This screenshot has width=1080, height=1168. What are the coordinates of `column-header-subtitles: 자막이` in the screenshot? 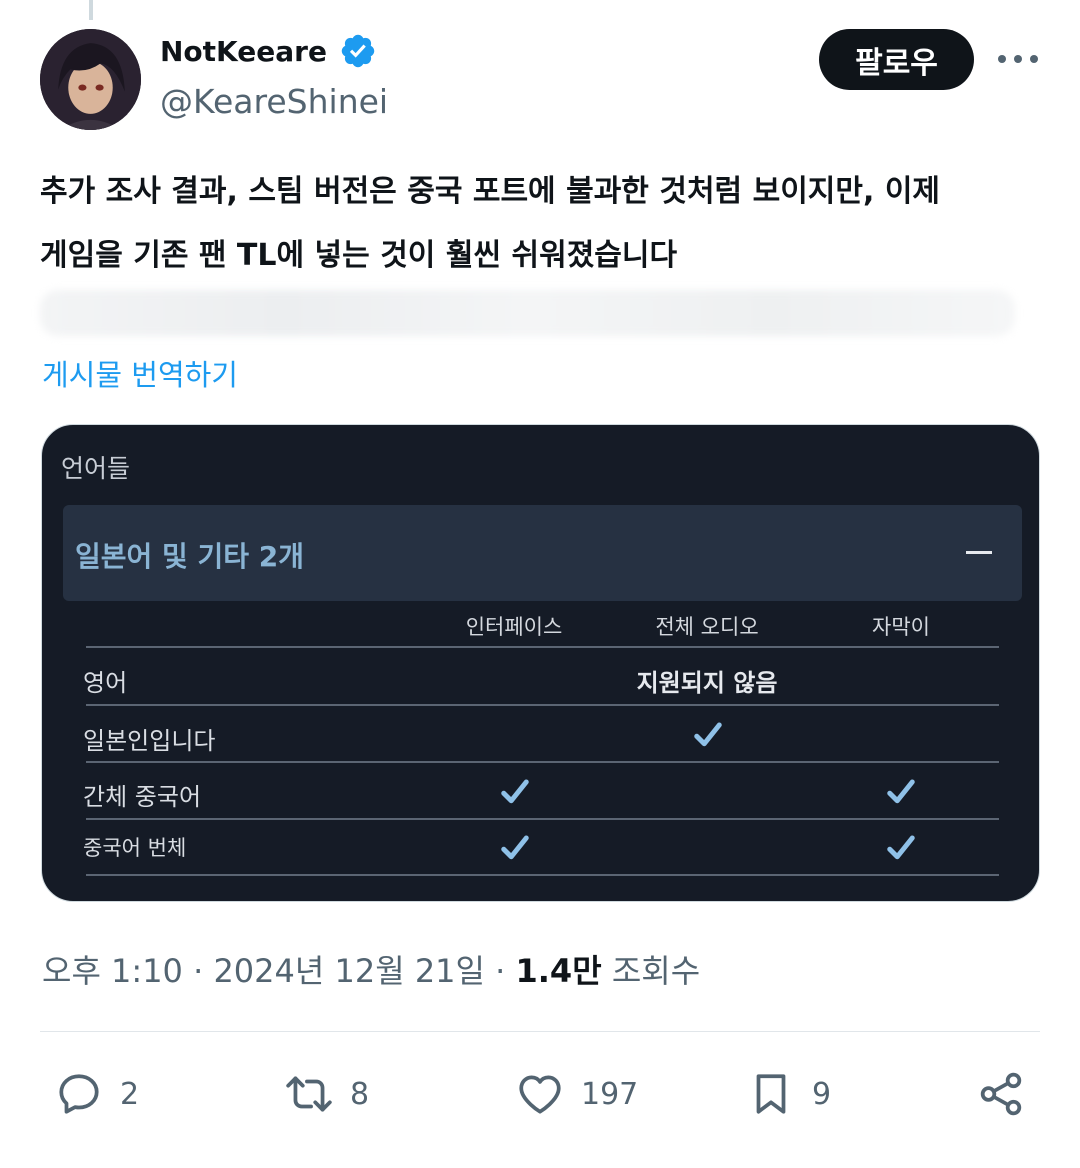 It's located at (901, 627).